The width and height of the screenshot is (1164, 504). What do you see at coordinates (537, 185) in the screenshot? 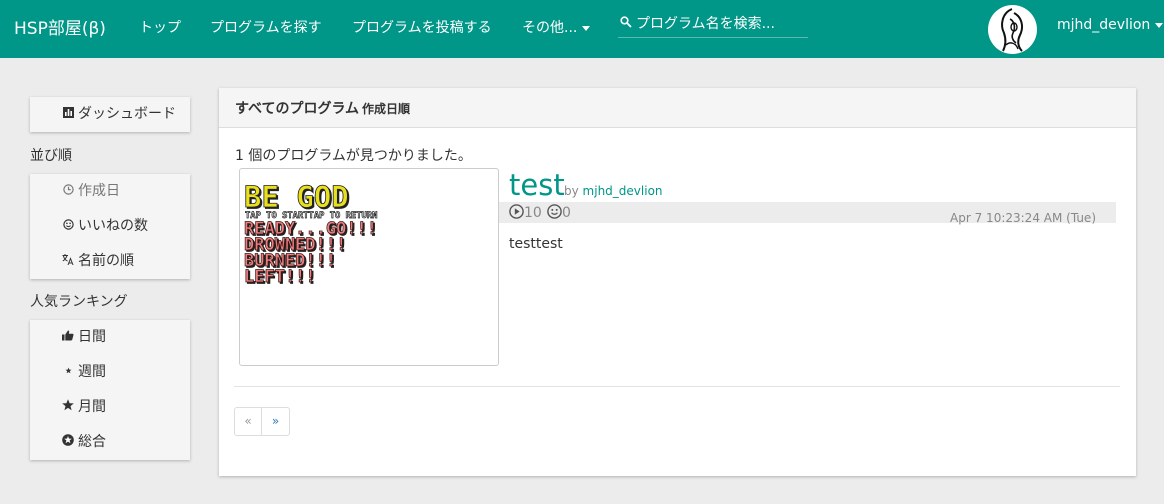
I see `program-title-link: test` at bounding box center [537, 185].